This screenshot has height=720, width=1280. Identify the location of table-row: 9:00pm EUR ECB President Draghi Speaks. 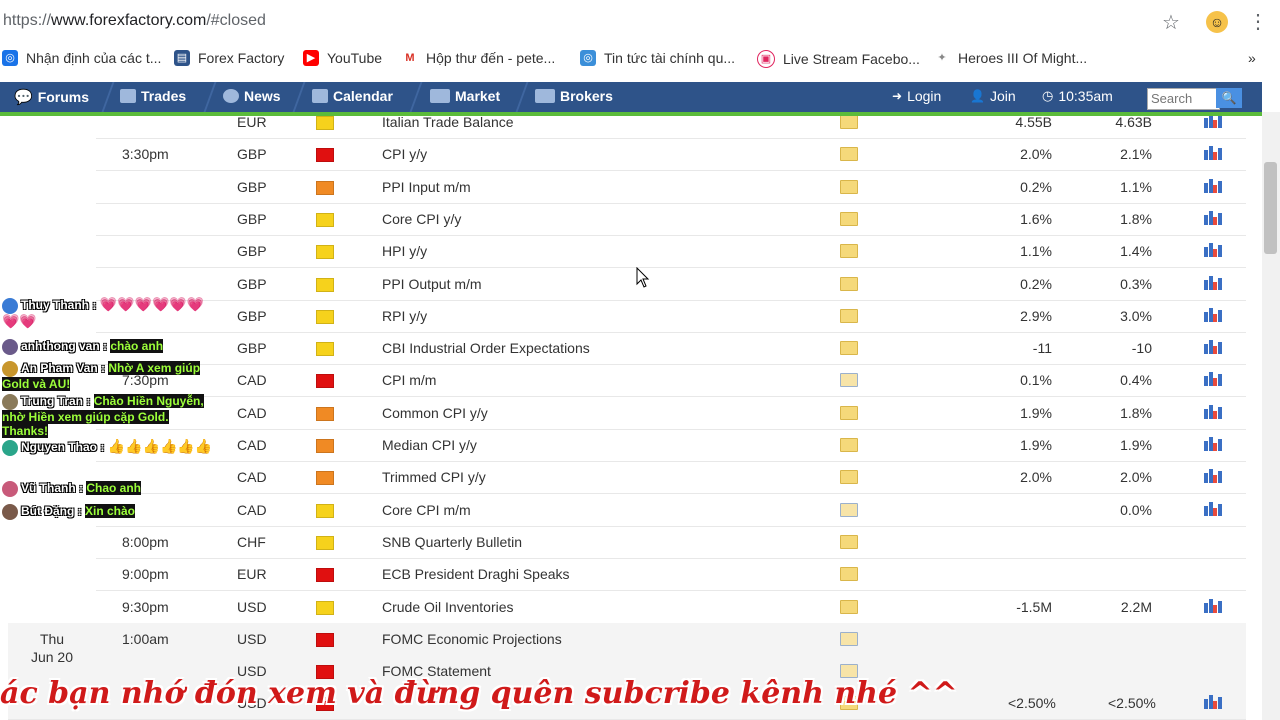
(671, 575).